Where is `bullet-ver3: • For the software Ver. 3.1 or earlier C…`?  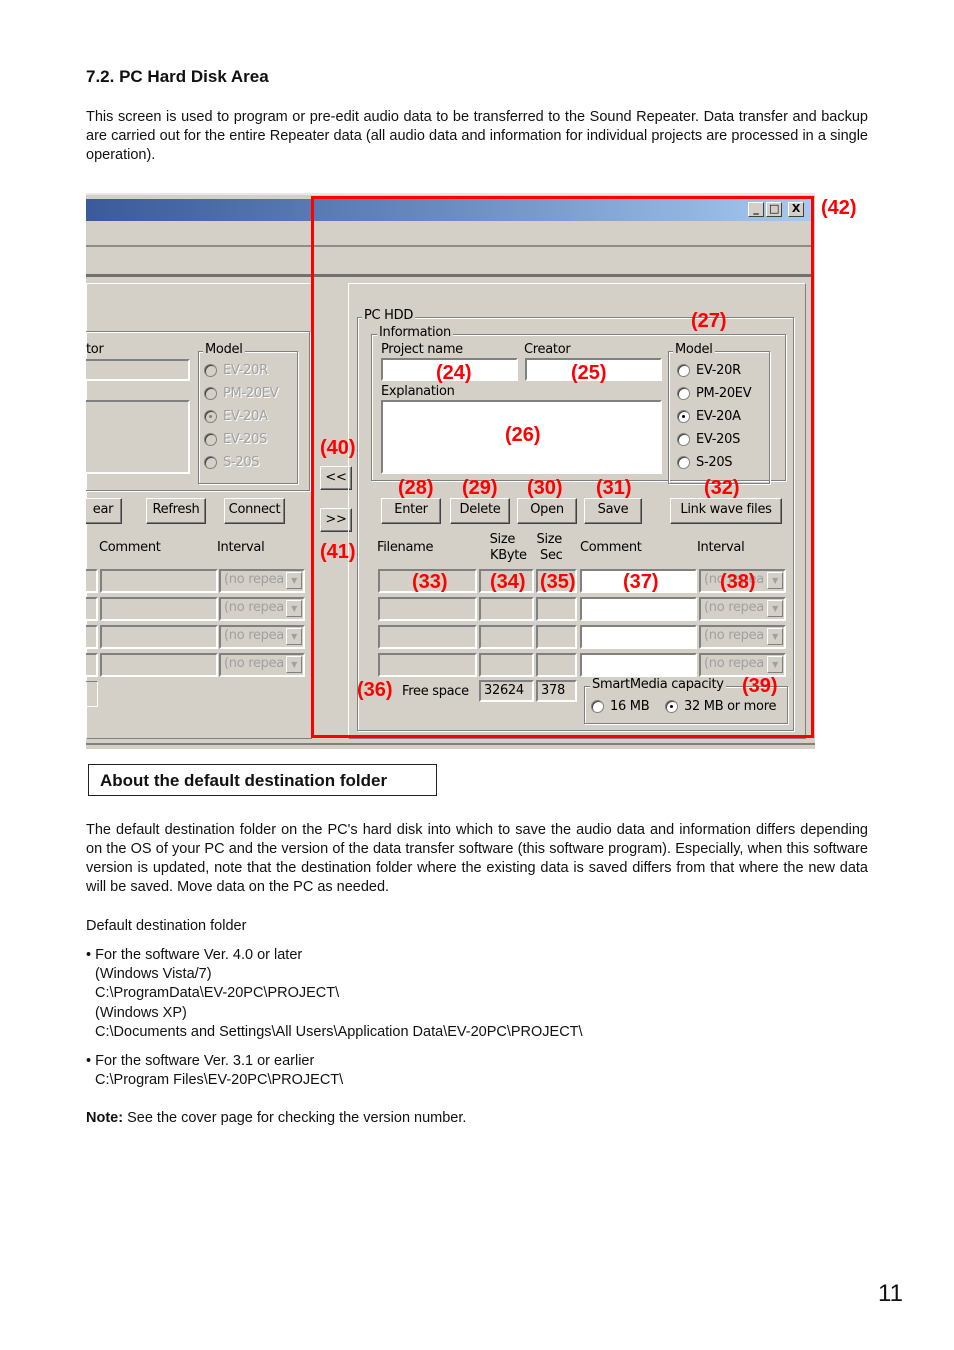
bullet-ver3: • For the software Ver. 3.1 or earlier C… is located at coordinates (214, 1071).